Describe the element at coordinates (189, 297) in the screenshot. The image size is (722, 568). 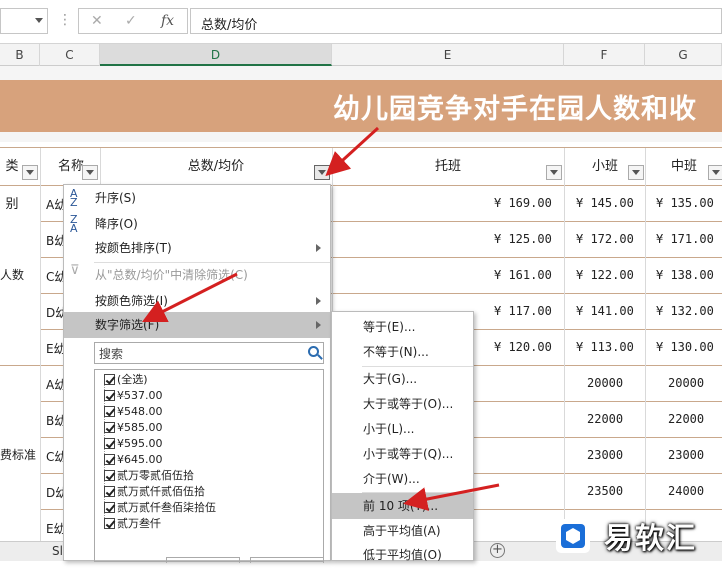
I see `arrow-to-number-filters` at that location.